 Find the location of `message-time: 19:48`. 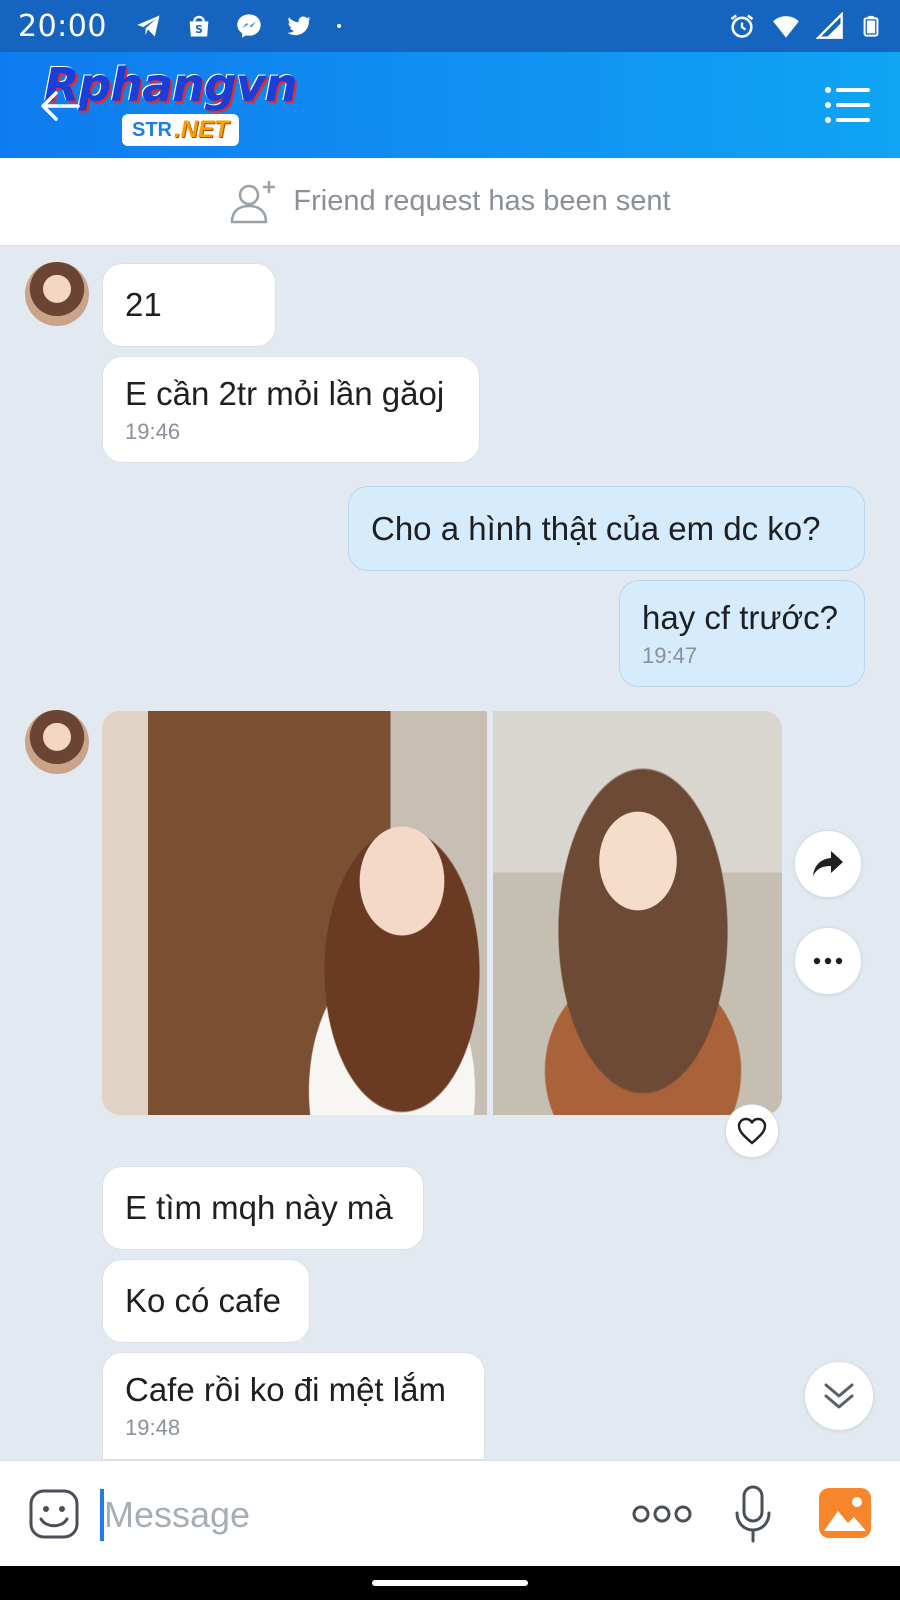

message-time: 19:48 is located at coordinates (153, 1427).